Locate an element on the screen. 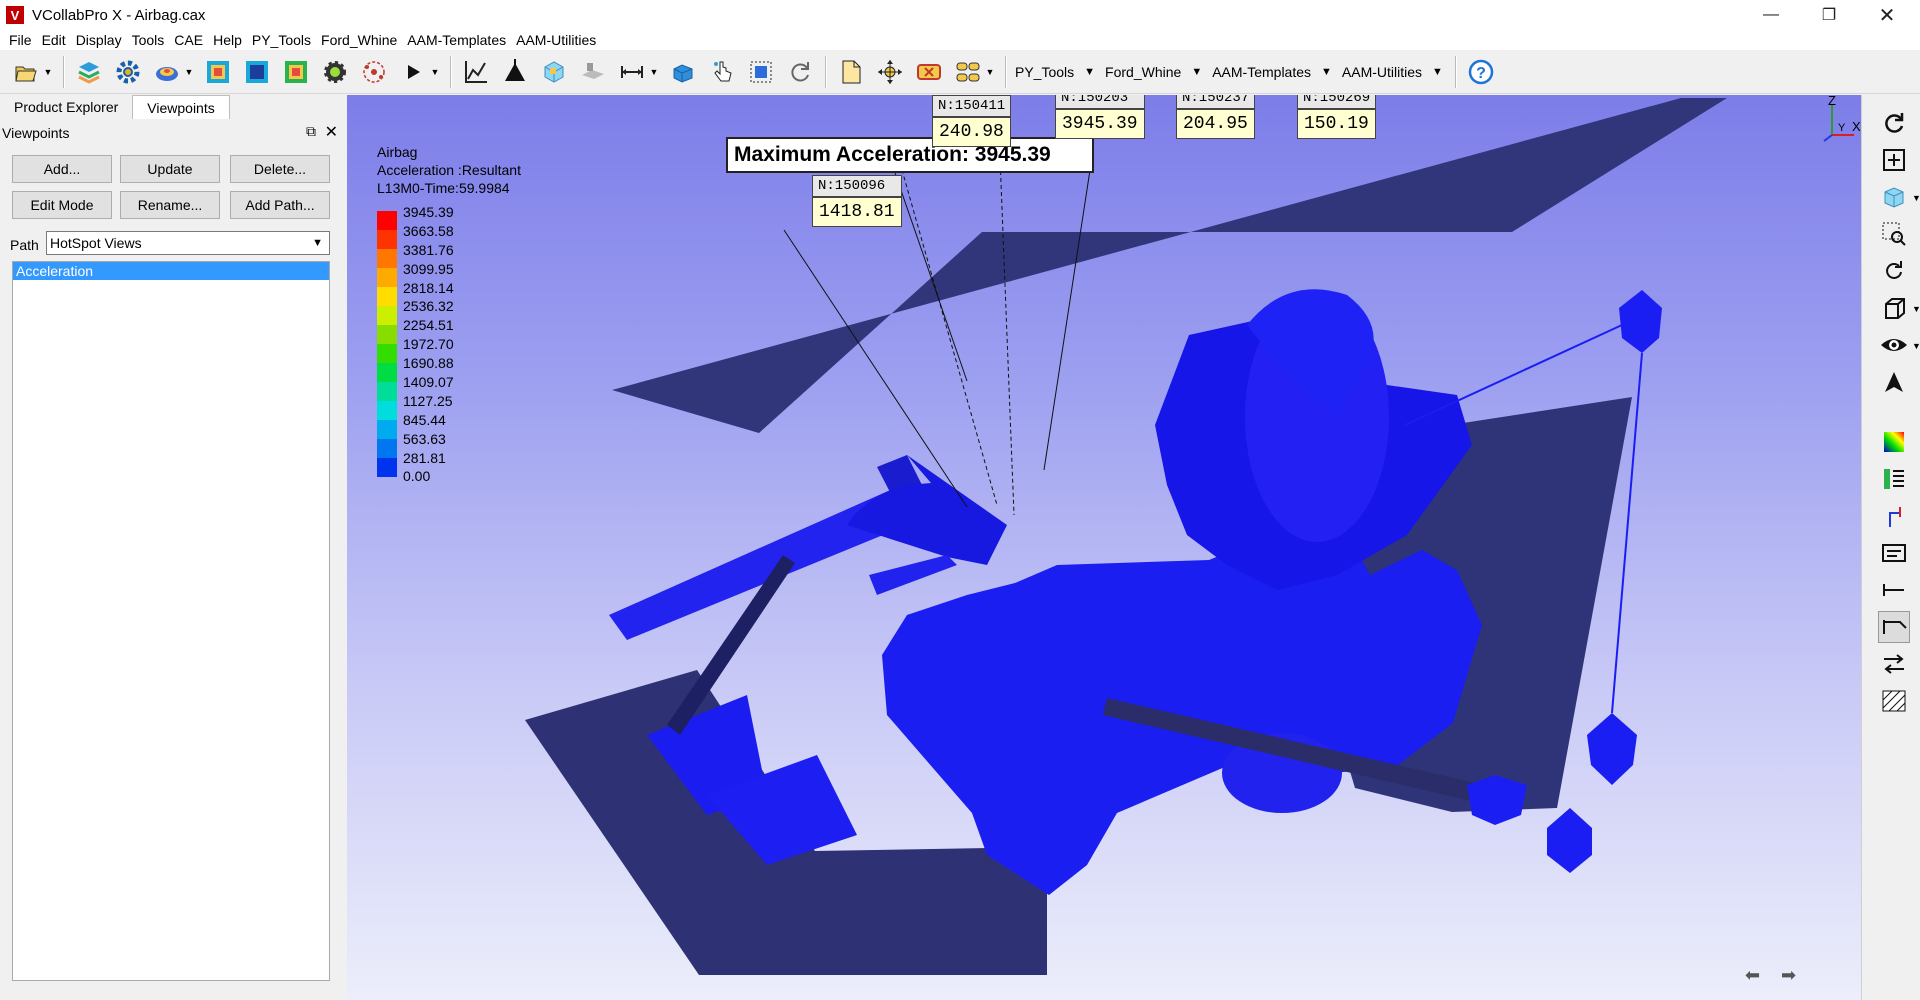  tab-viewpoints: Viewpoints is located at coordinates (181, 107).